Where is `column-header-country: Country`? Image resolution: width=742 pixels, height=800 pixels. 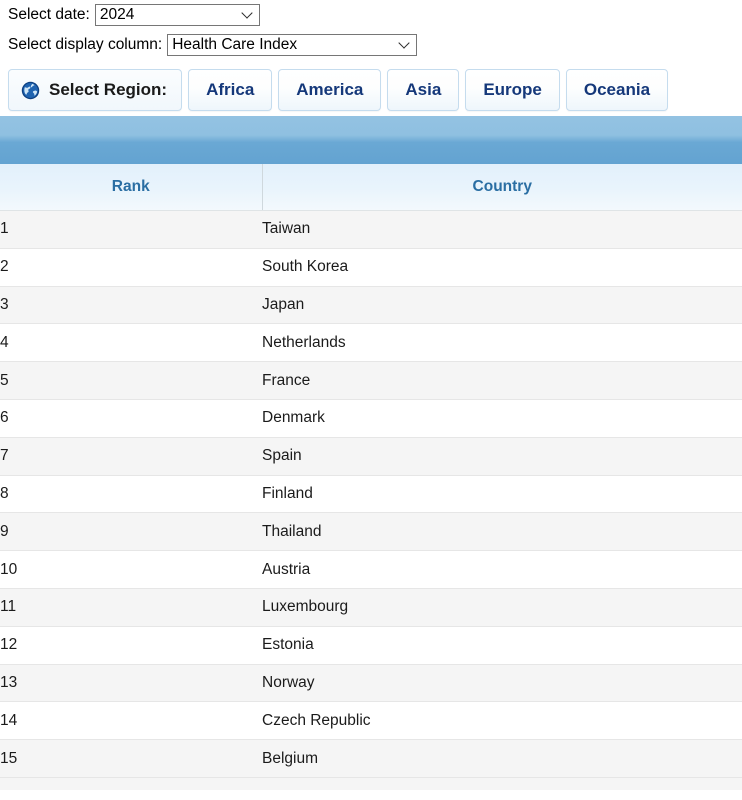 column-header-country: Country is located at coordinates (502, 187).